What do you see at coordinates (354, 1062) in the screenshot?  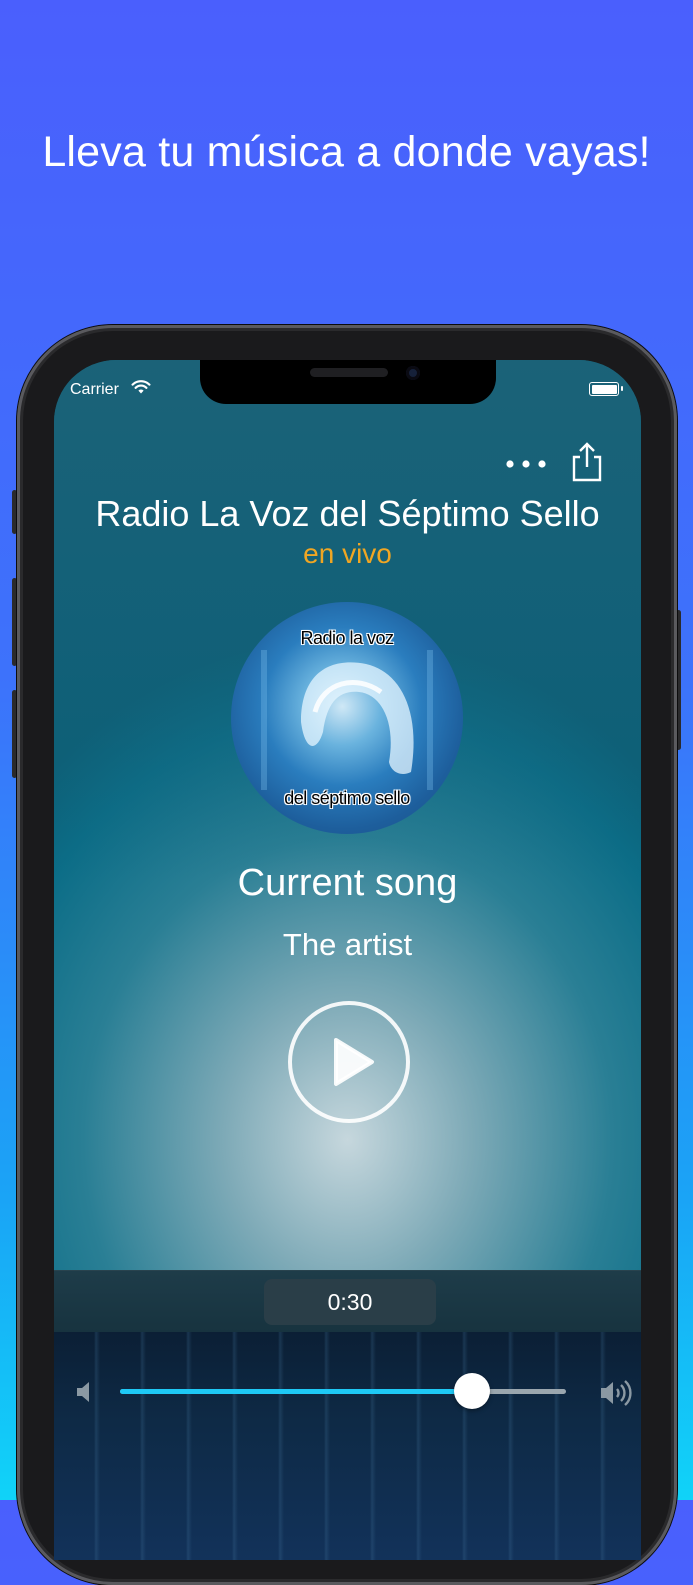 I see `play-icon` at bounding box center [354, 1062].